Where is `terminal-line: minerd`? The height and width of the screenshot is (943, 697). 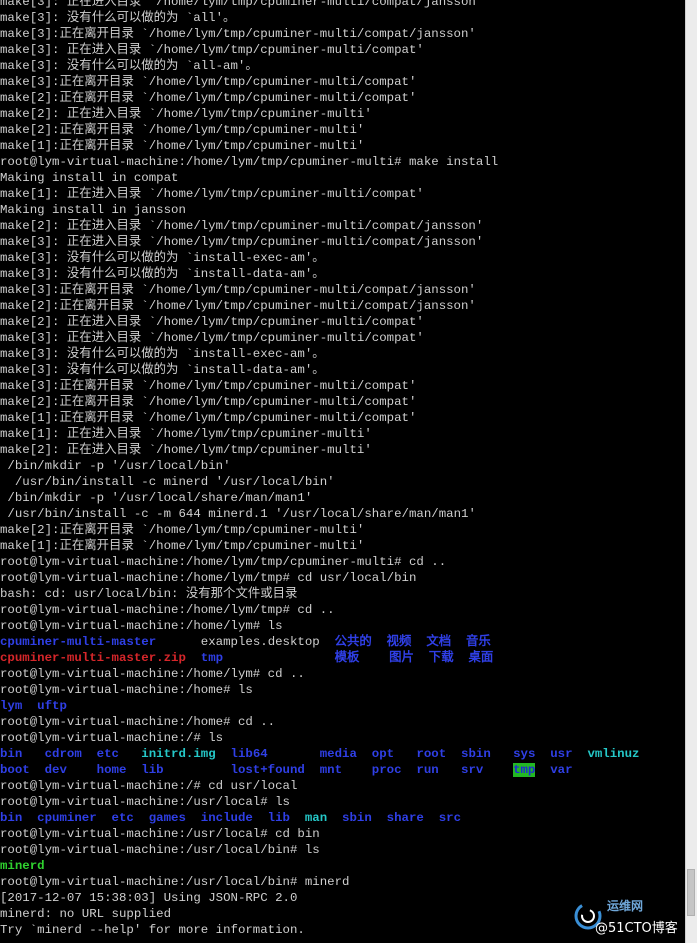 terminal-line: minerd is located at coordinates (343, 866).